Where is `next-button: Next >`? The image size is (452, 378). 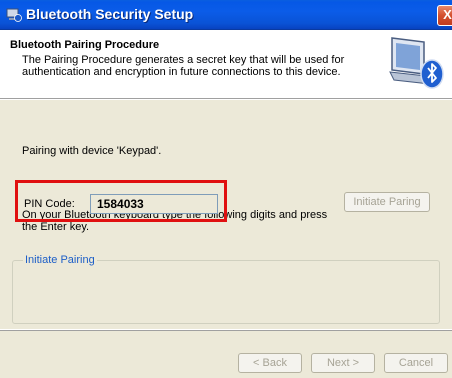 next-button: Next > is located at coordinates (343, 363).